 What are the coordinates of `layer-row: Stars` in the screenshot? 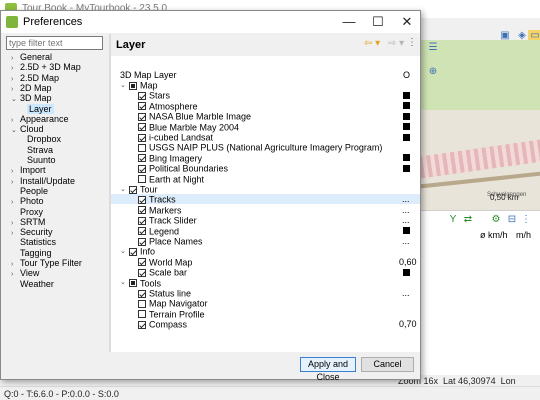 It's located at (154, 95).